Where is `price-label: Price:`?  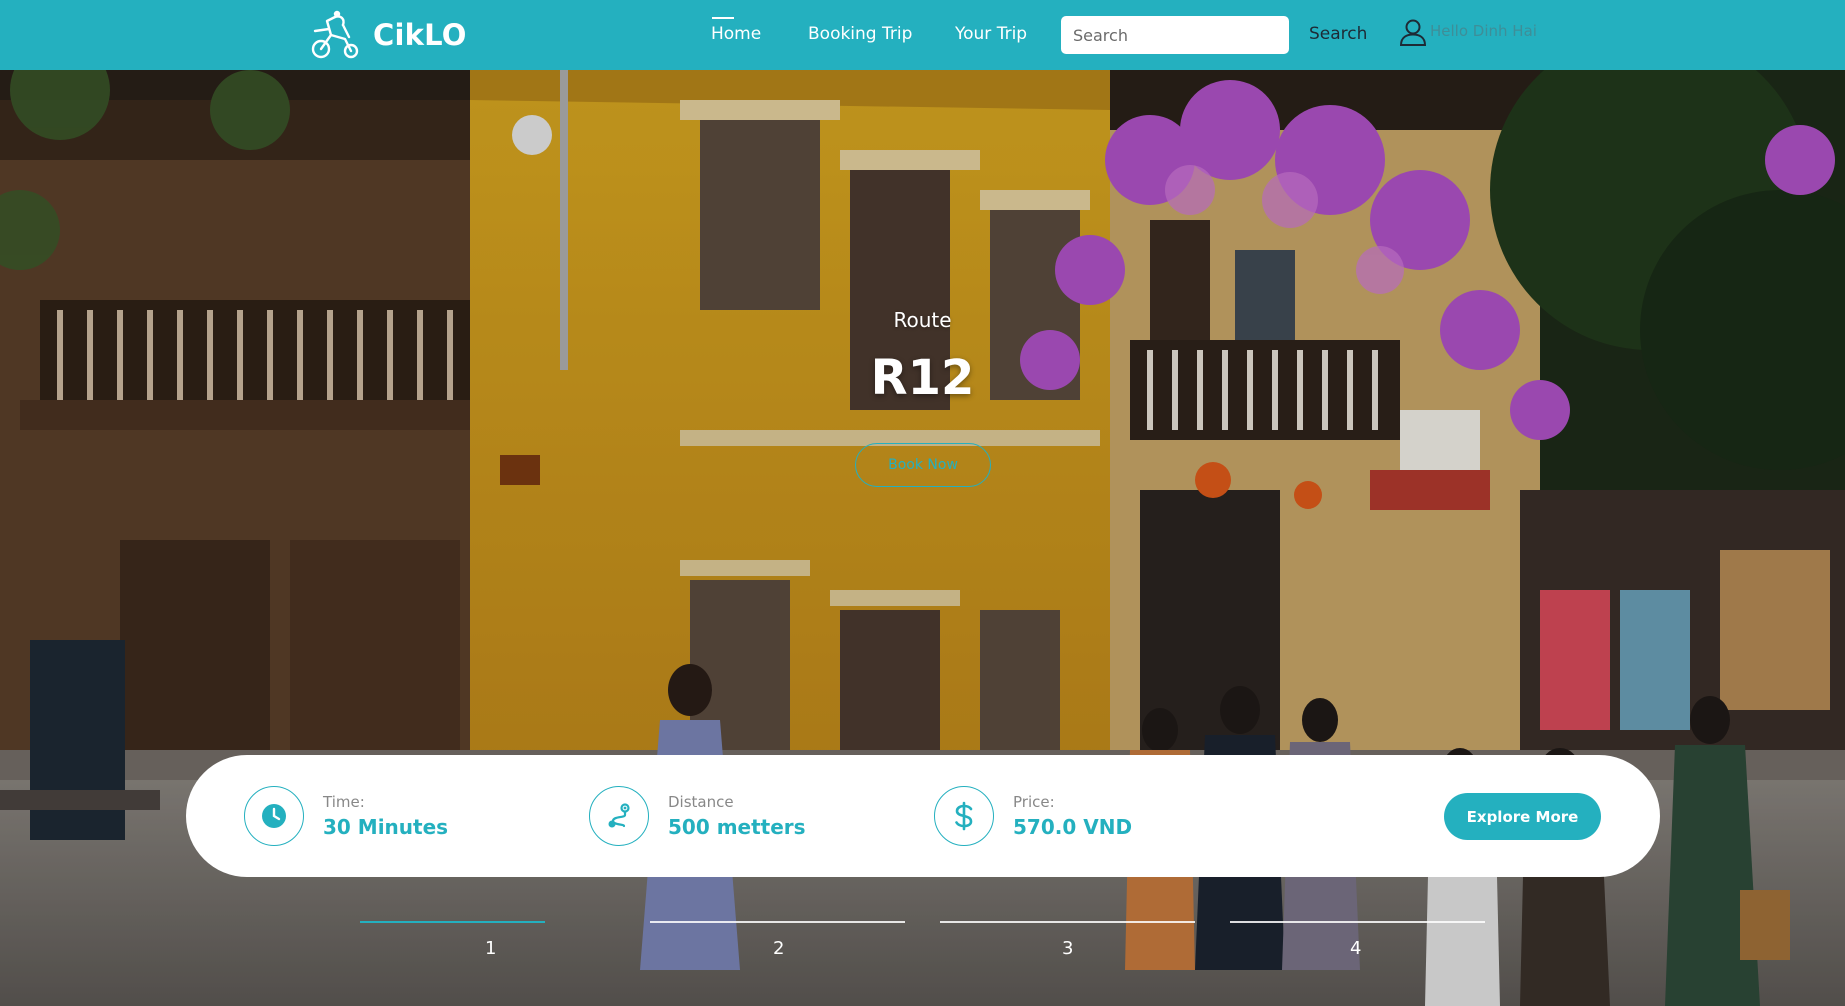
price-label: Price: is located at coordinates (1034, 802).